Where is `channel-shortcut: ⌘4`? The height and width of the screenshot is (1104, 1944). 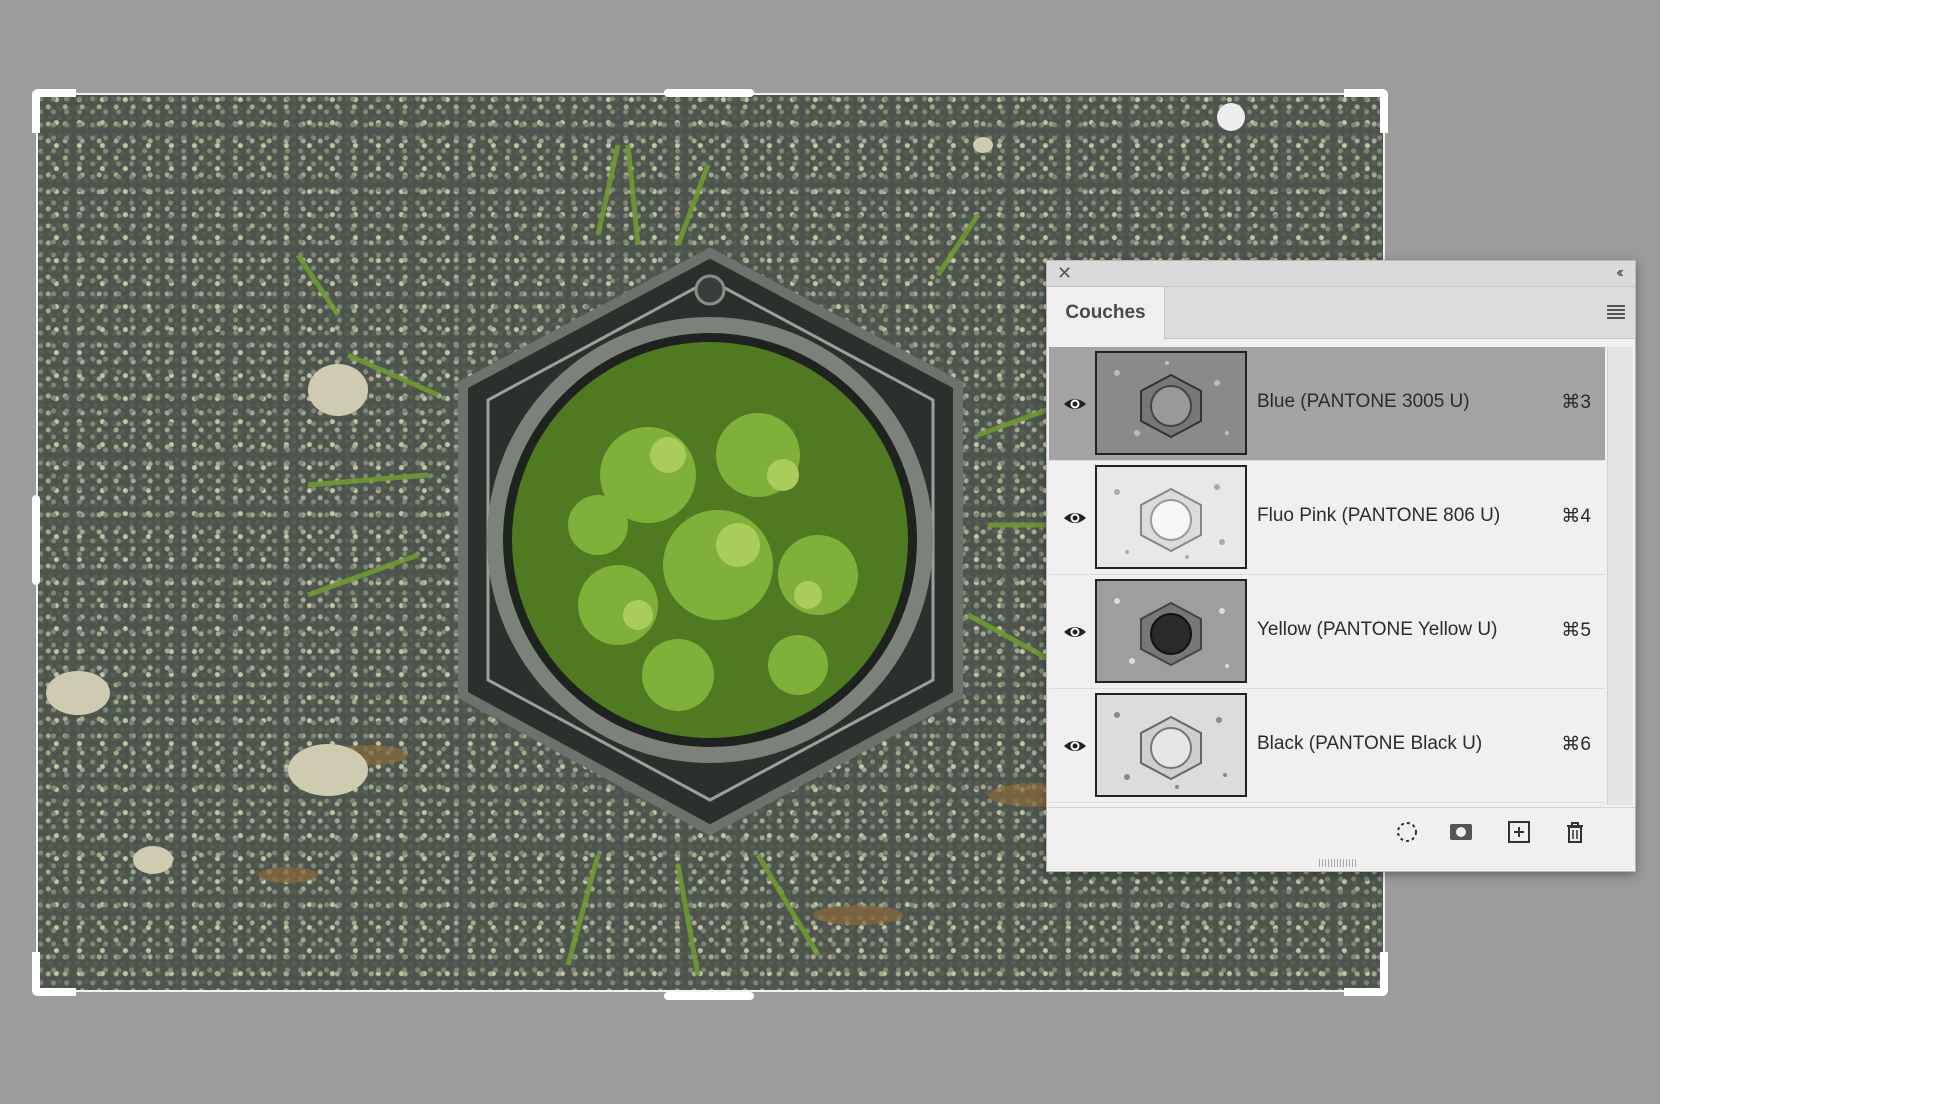
channel-shortcut: ⌘4 is located at coordinates (1576, 516).